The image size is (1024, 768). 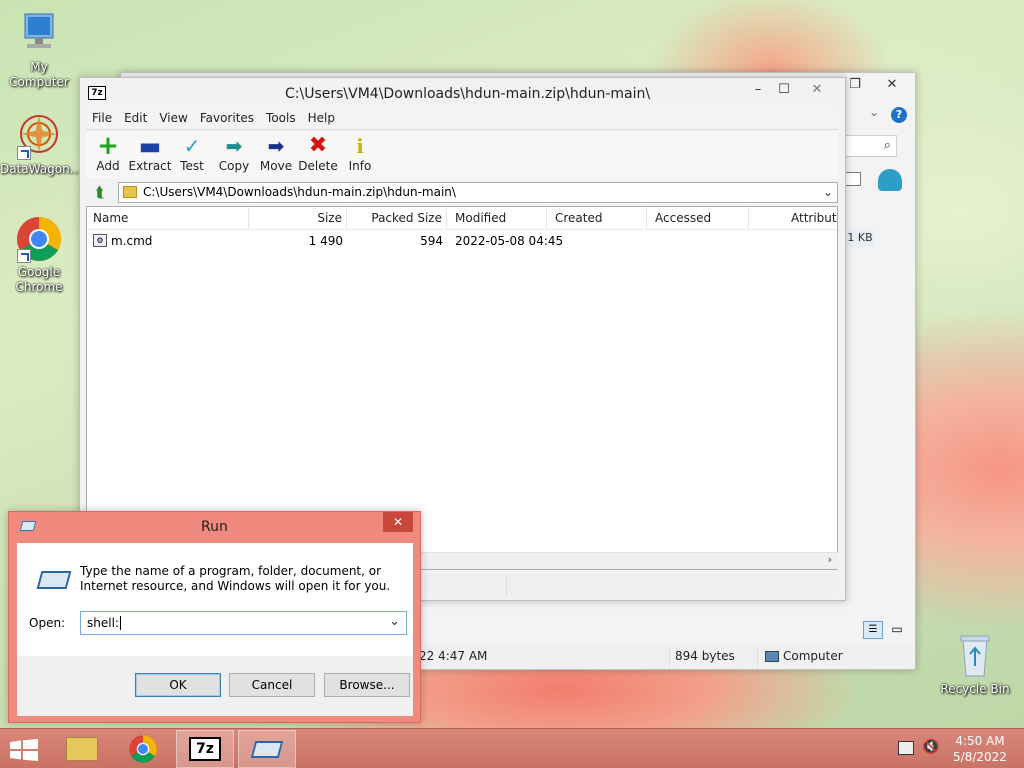 I want to click on open-input: shell:, so click(x=103, y=623).